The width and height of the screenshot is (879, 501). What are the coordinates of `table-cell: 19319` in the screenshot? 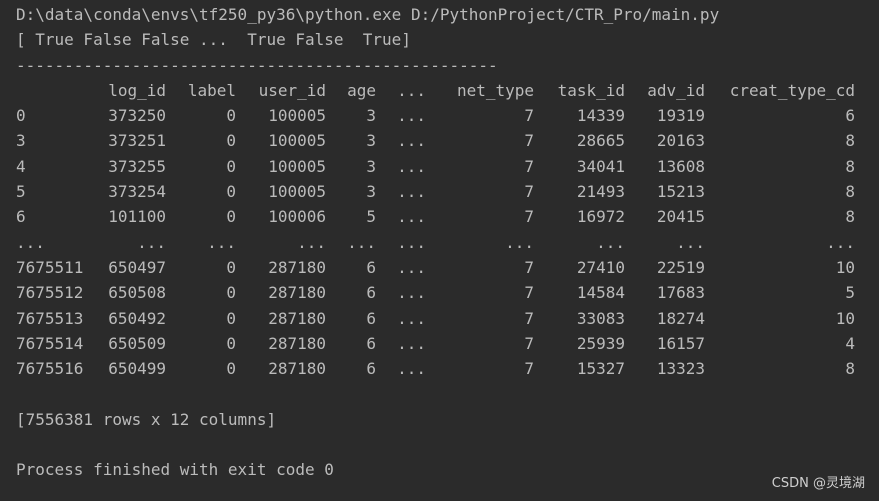 It's located at (680, 116).